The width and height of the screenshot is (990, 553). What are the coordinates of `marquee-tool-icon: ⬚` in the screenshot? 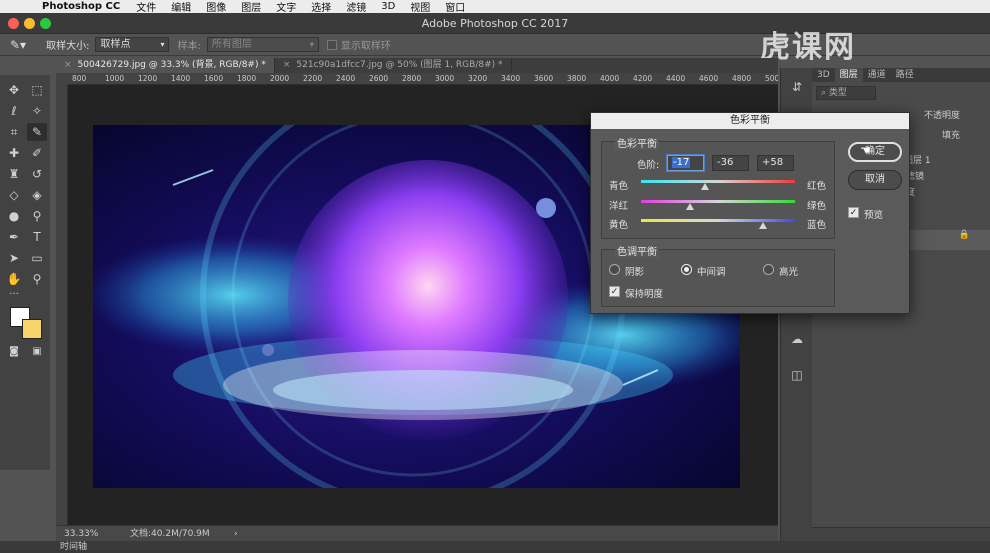 It's located at (37, 90).